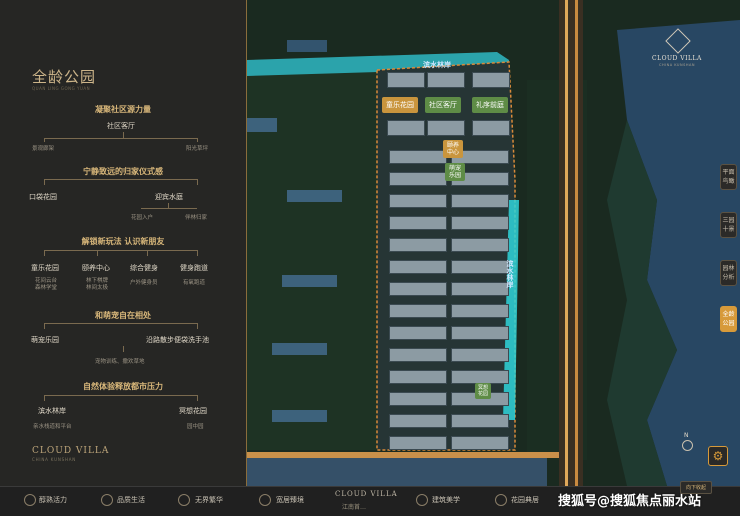  Describe the element at coordinates (197, 149) in the screenshot. I see `sub-sun-lawn: 阳光草坪` at that location.